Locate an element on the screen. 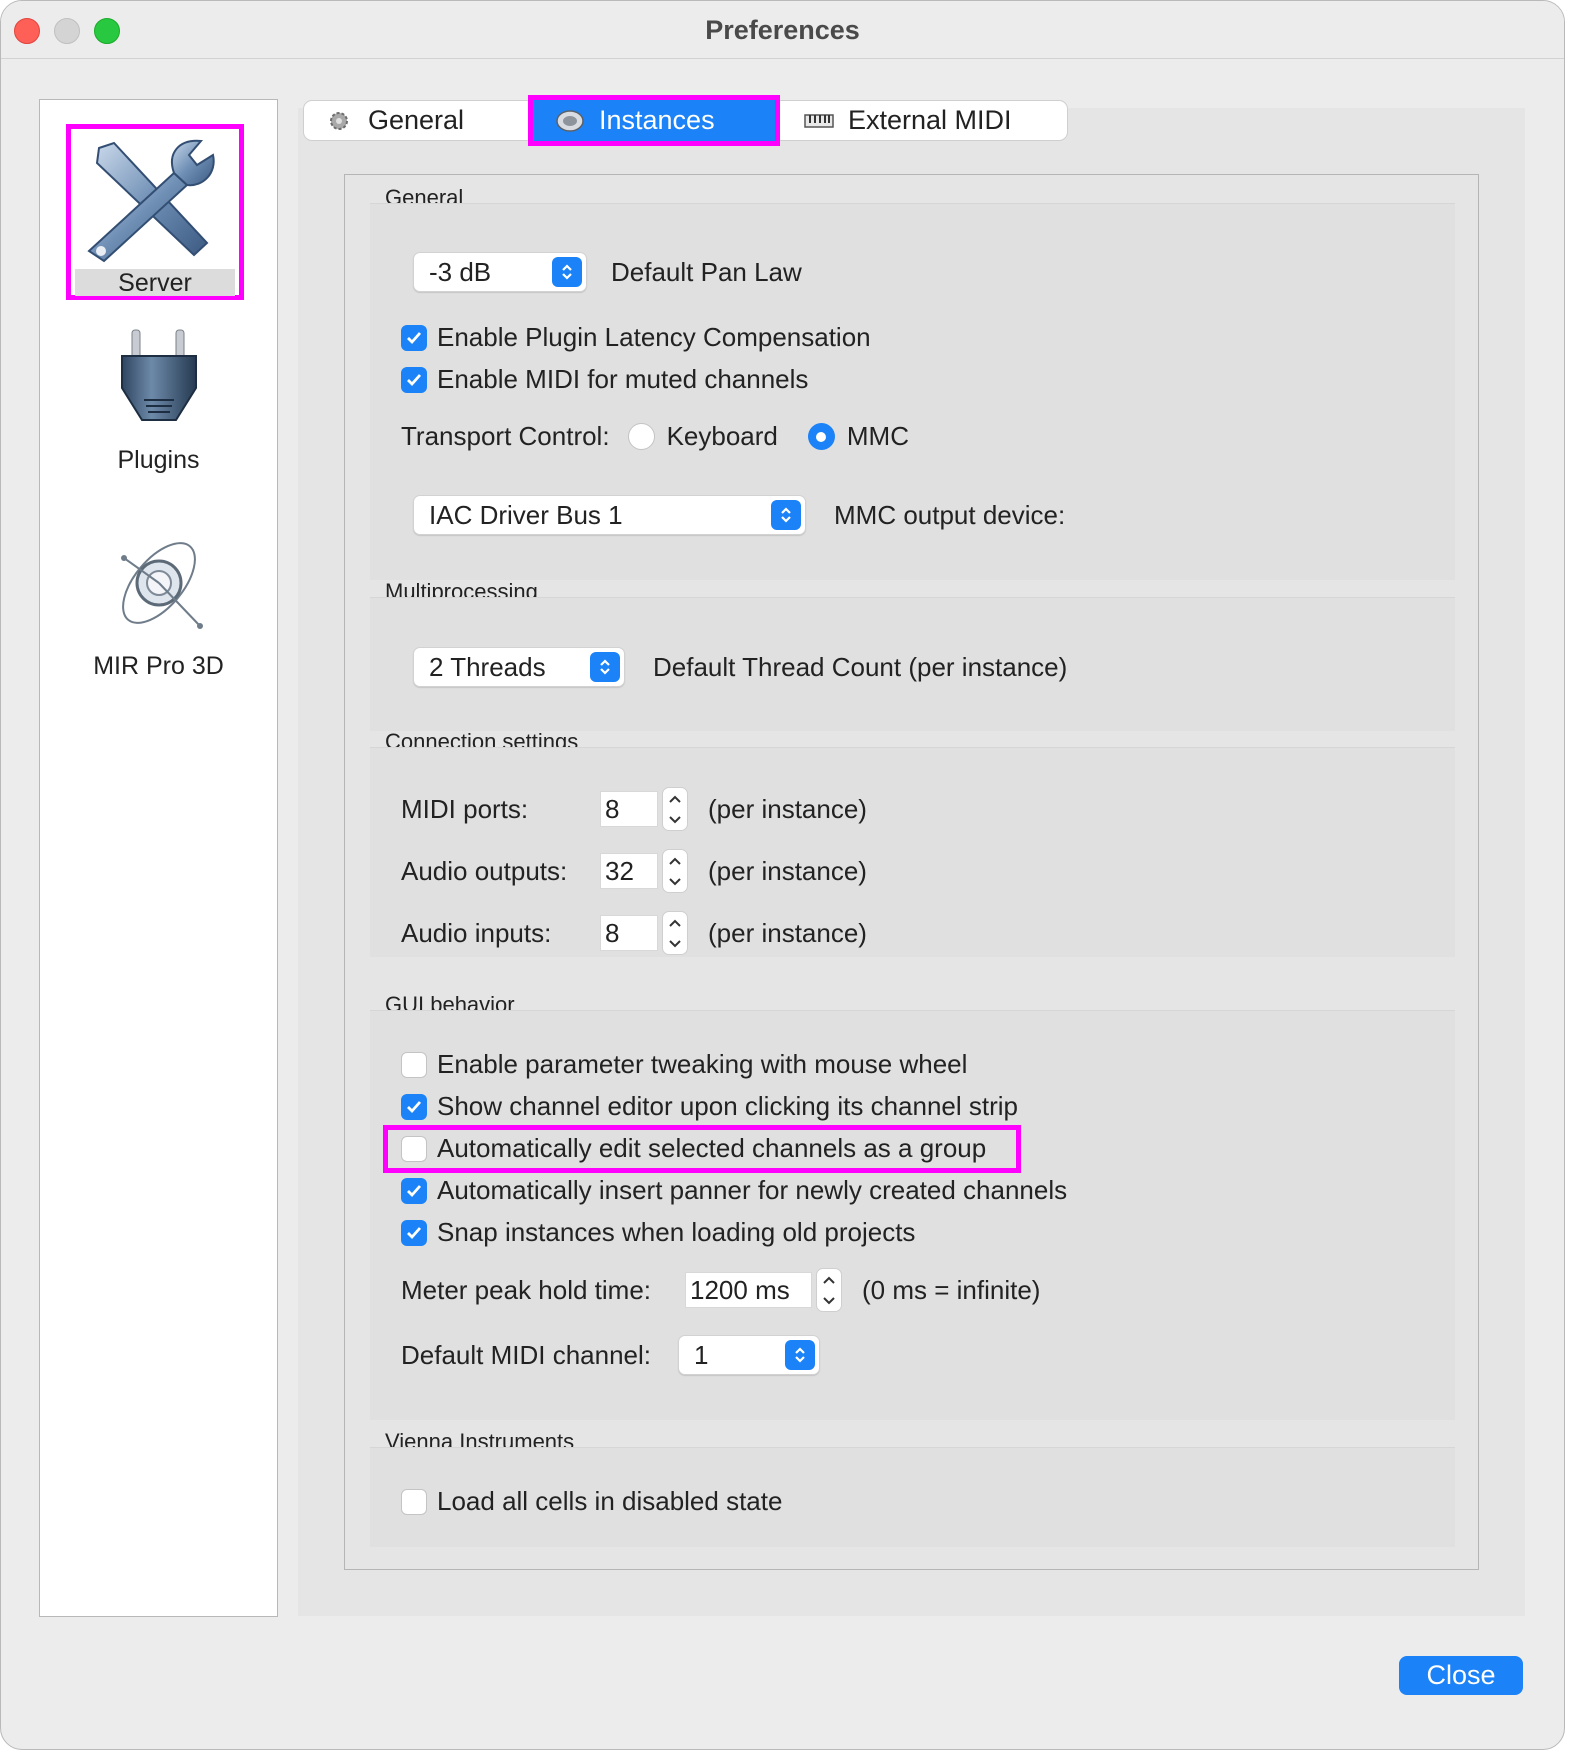 The width and height of the screenshot is (1569, 1752). tab-label: General is located at coordinates (416, 120).